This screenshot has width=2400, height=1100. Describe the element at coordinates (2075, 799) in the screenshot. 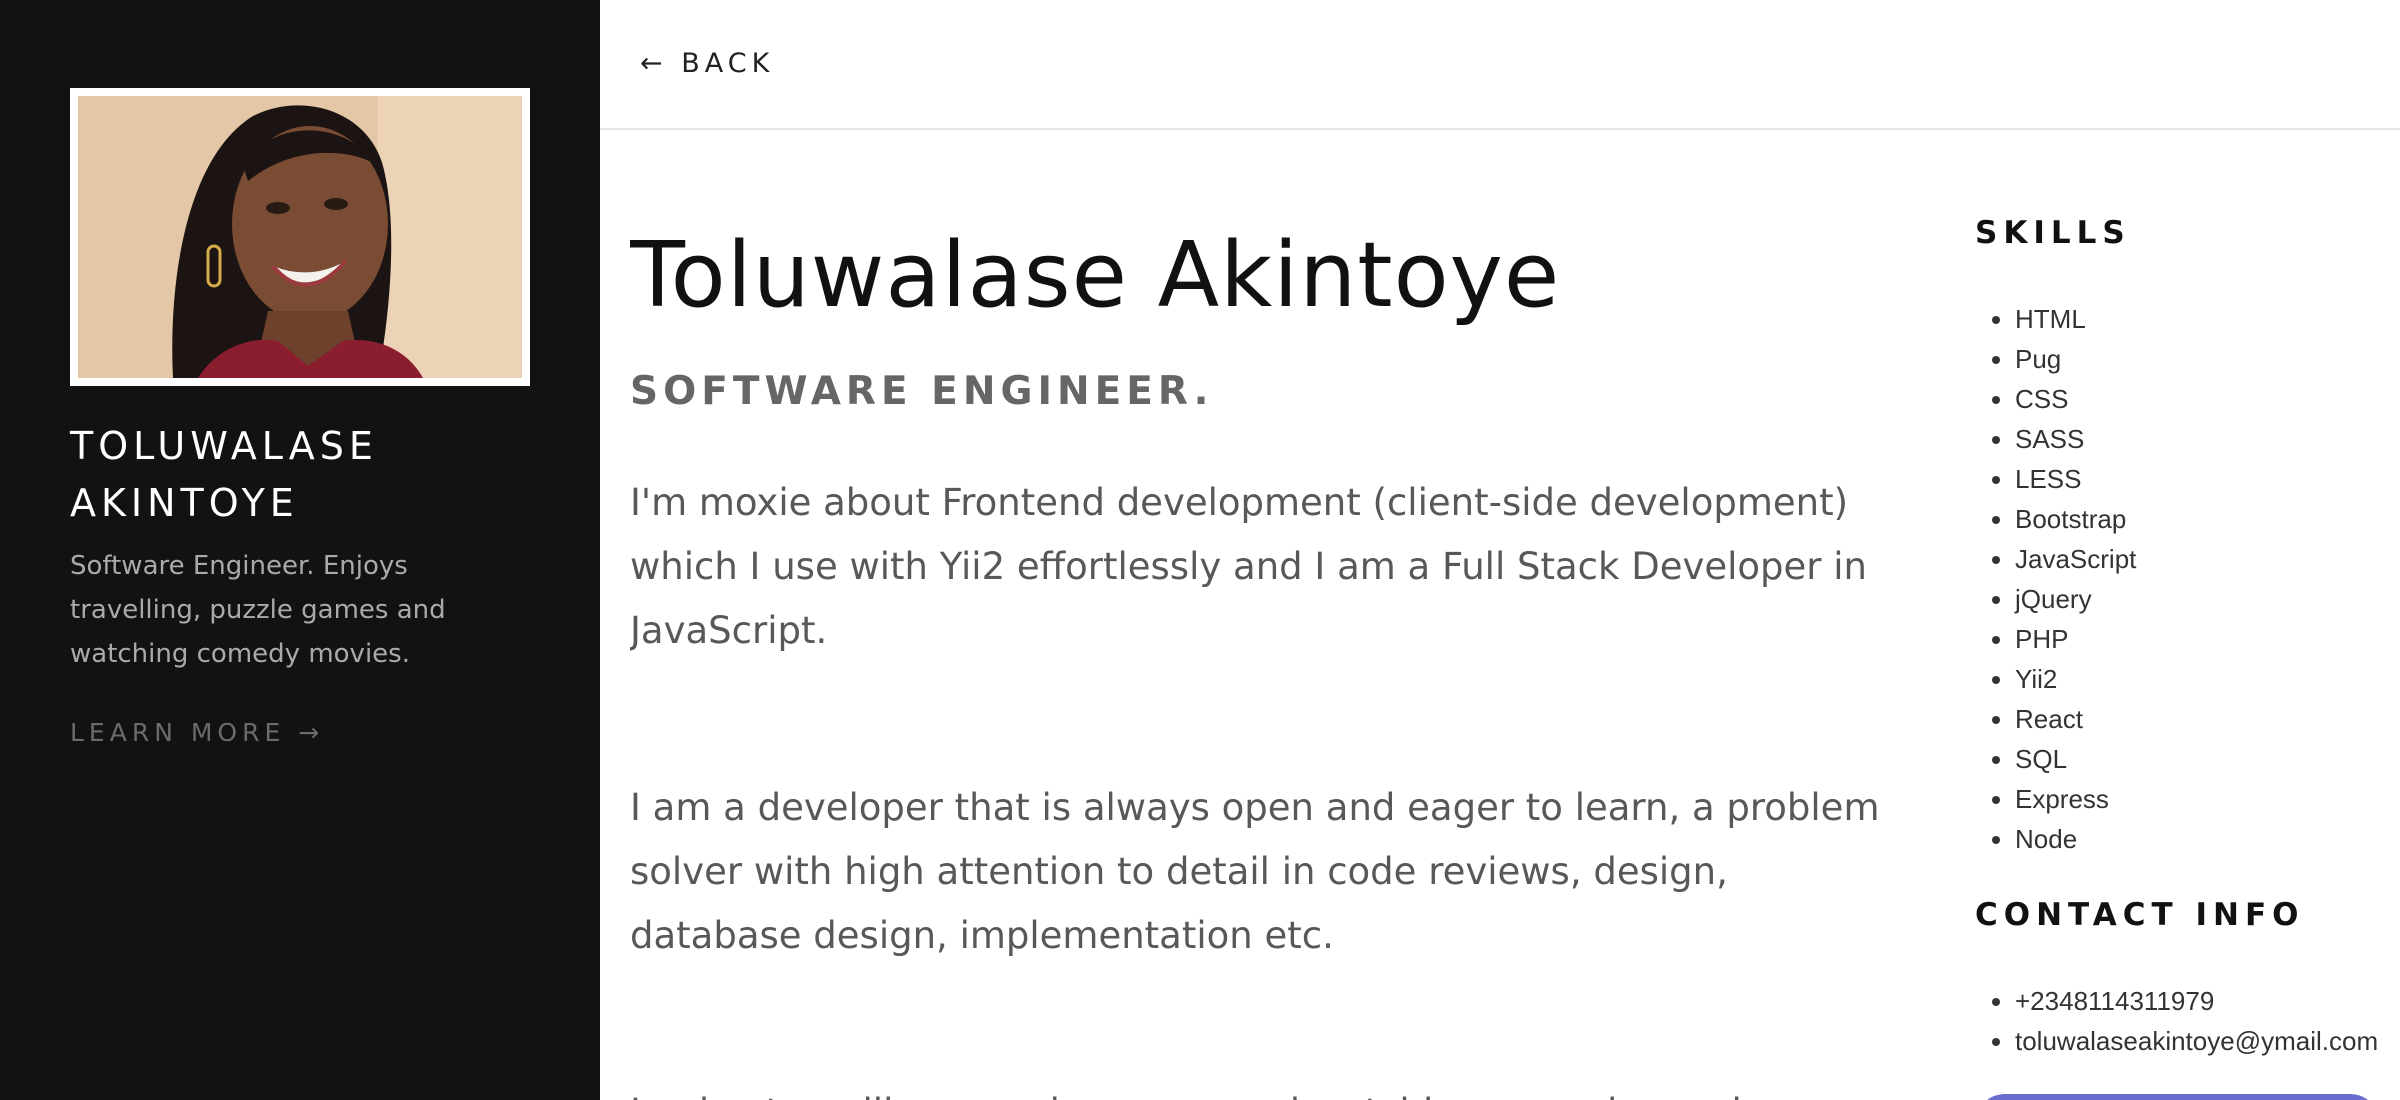

I see `skill-item: Express` at that location.